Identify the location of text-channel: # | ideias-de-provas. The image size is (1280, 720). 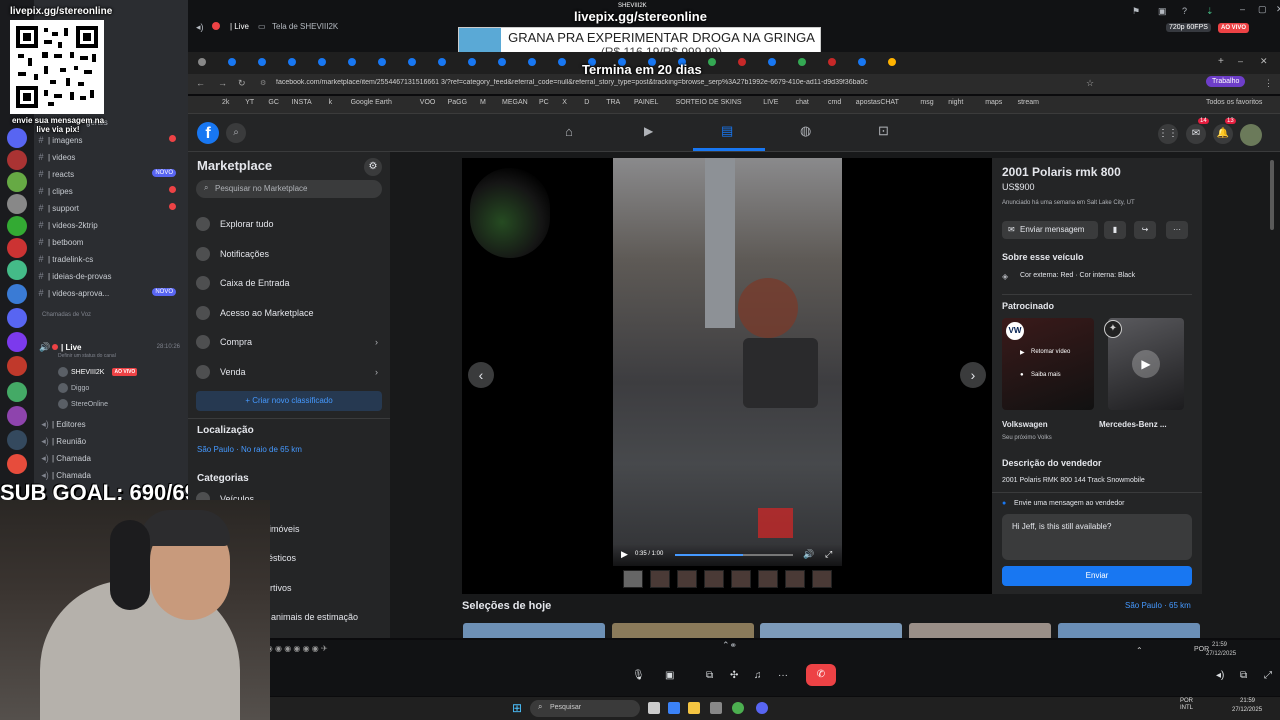
(109, 276).